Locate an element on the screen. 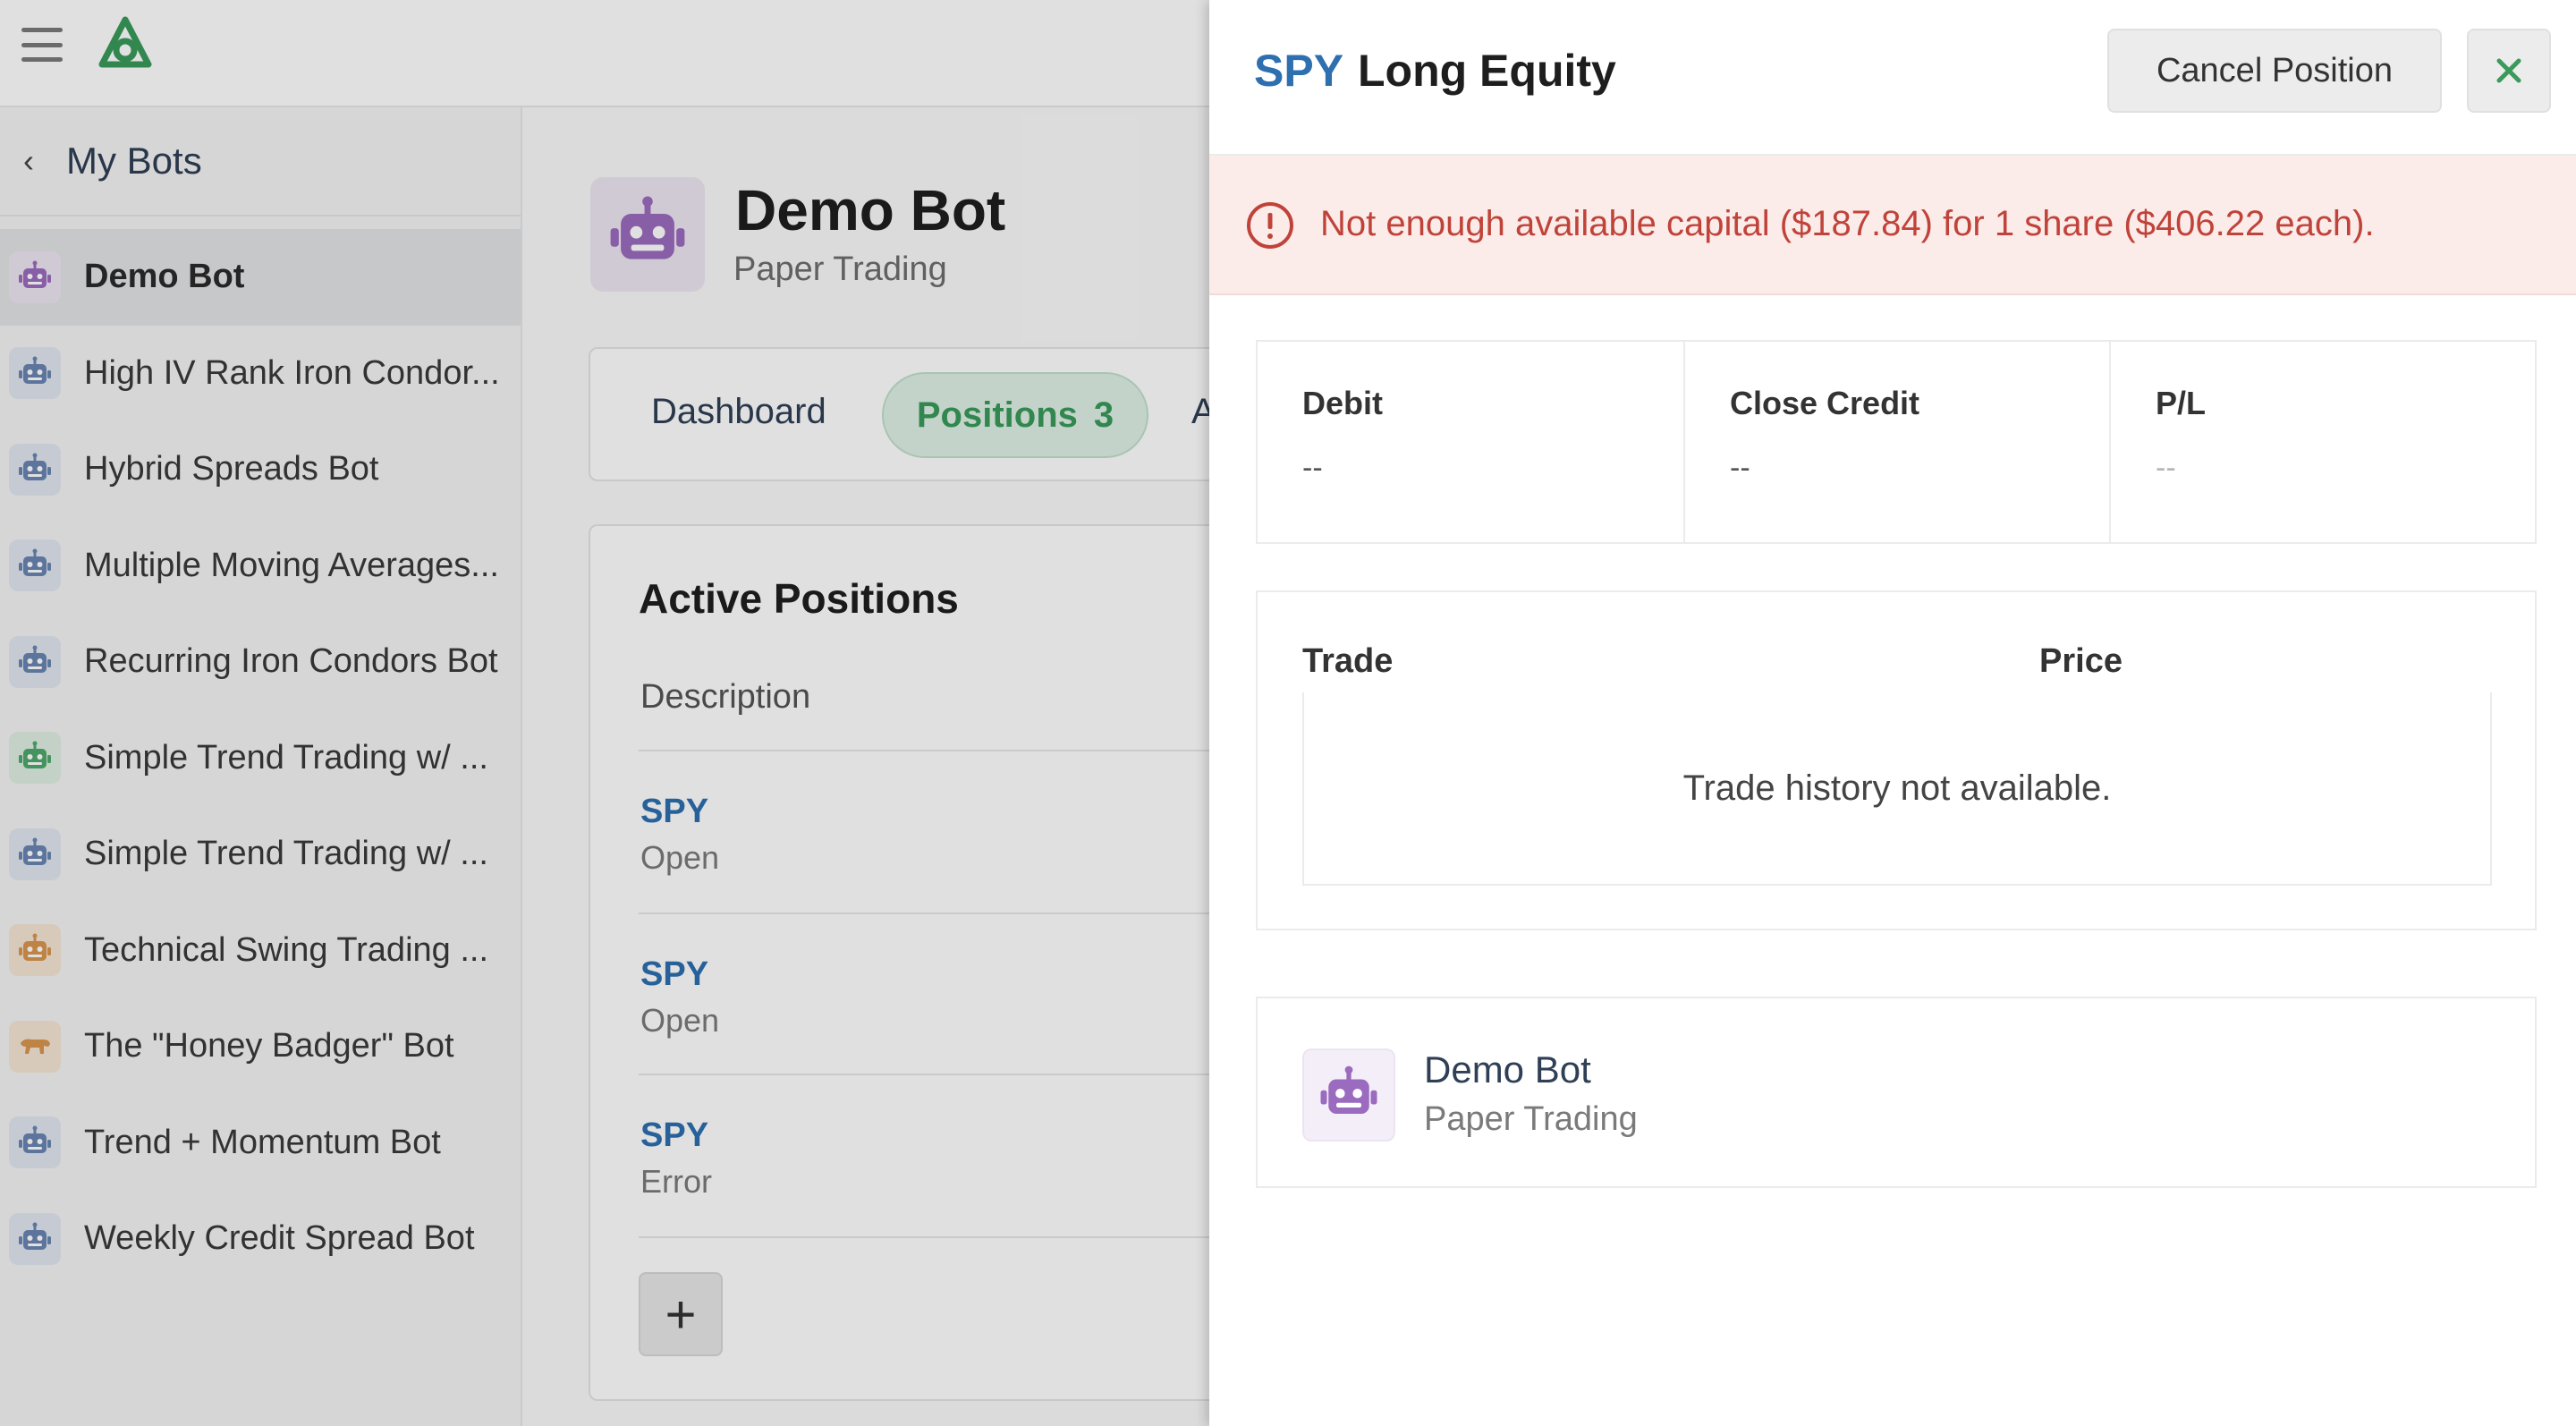  bot-card: Demo Bot Paper Trading is located at coordinates (1896, 1092).